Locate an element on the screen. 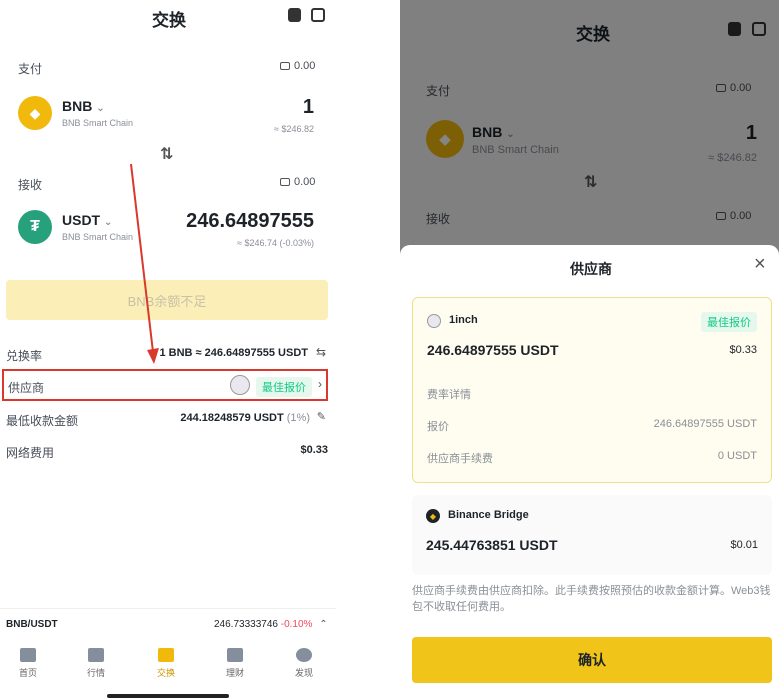 The image size is (779, 699). receive-balance: 0.00 is located at coordinates (297, 182).